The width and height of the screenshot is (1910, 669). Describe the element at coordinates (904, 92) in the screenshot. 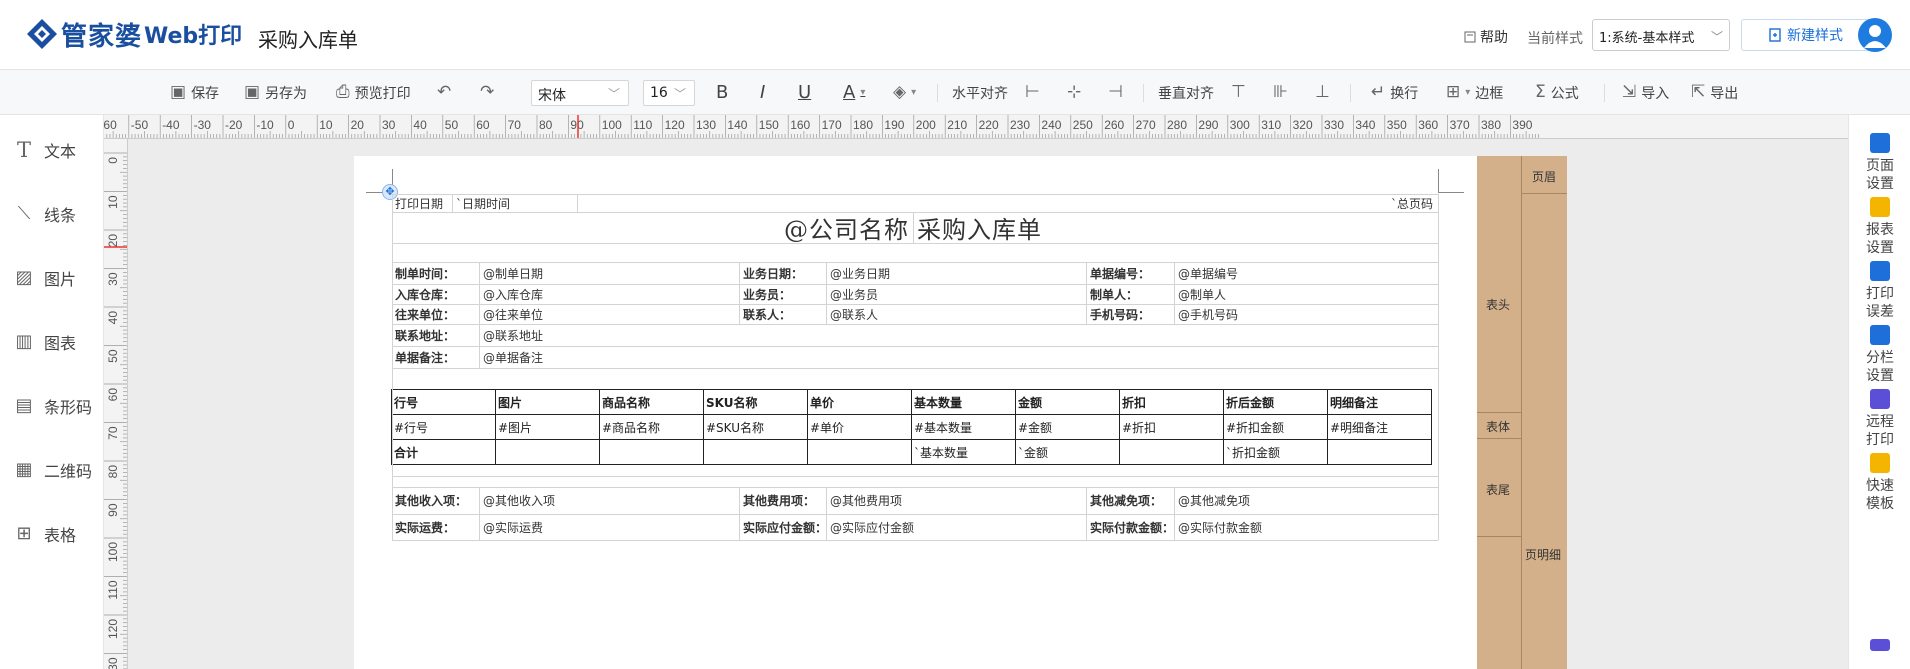

I see `fill-color-button: ◈ ▾` at that location.